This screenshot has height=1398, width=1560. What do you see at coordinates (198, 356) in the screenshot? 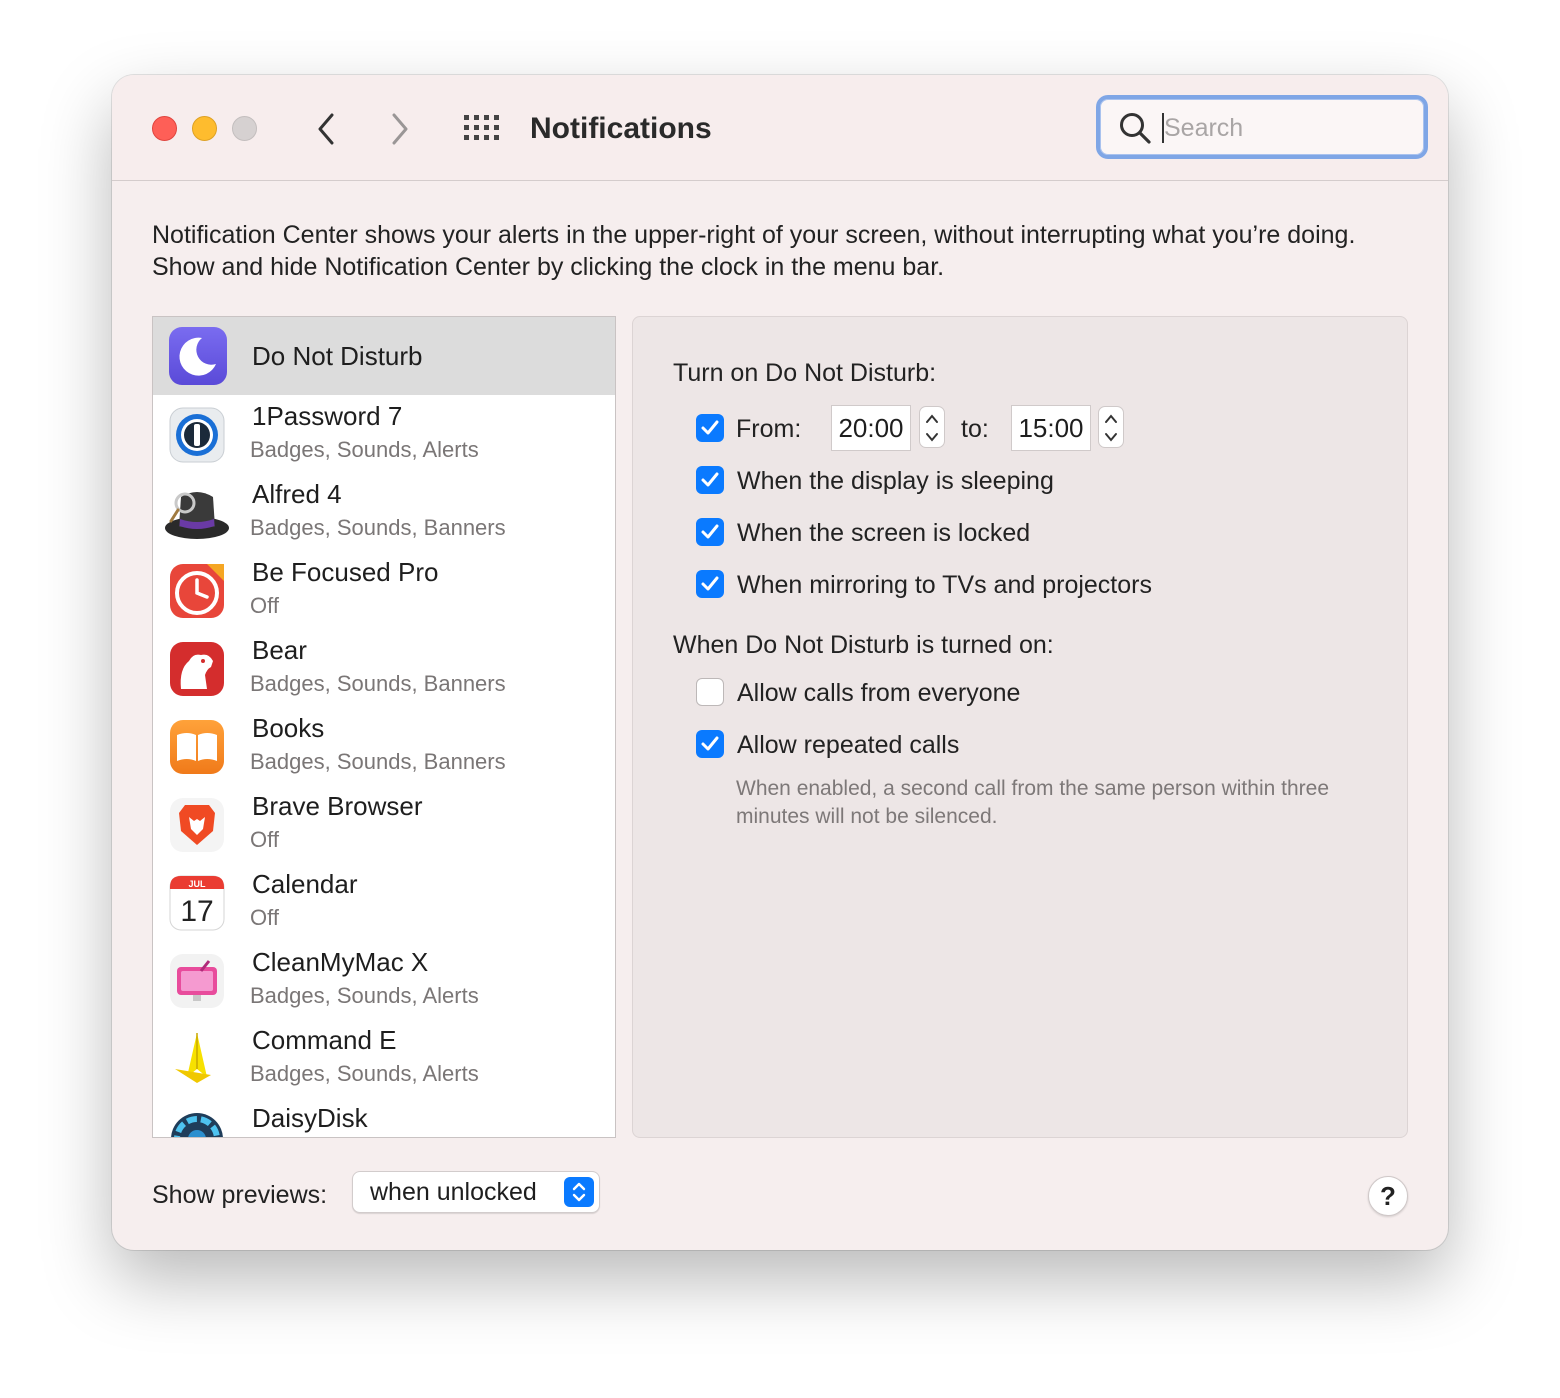
I see `moon-icon` at bounding box center [198, 356].